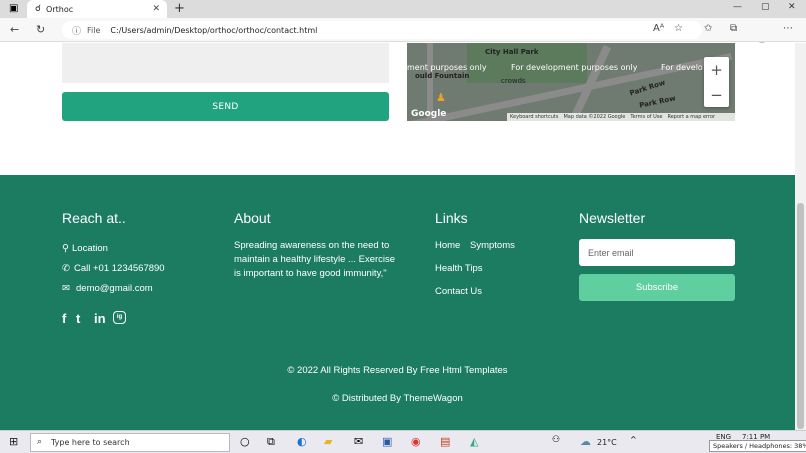  I want to click on phone-link: Call +01 1234567890, so click(119, 268).